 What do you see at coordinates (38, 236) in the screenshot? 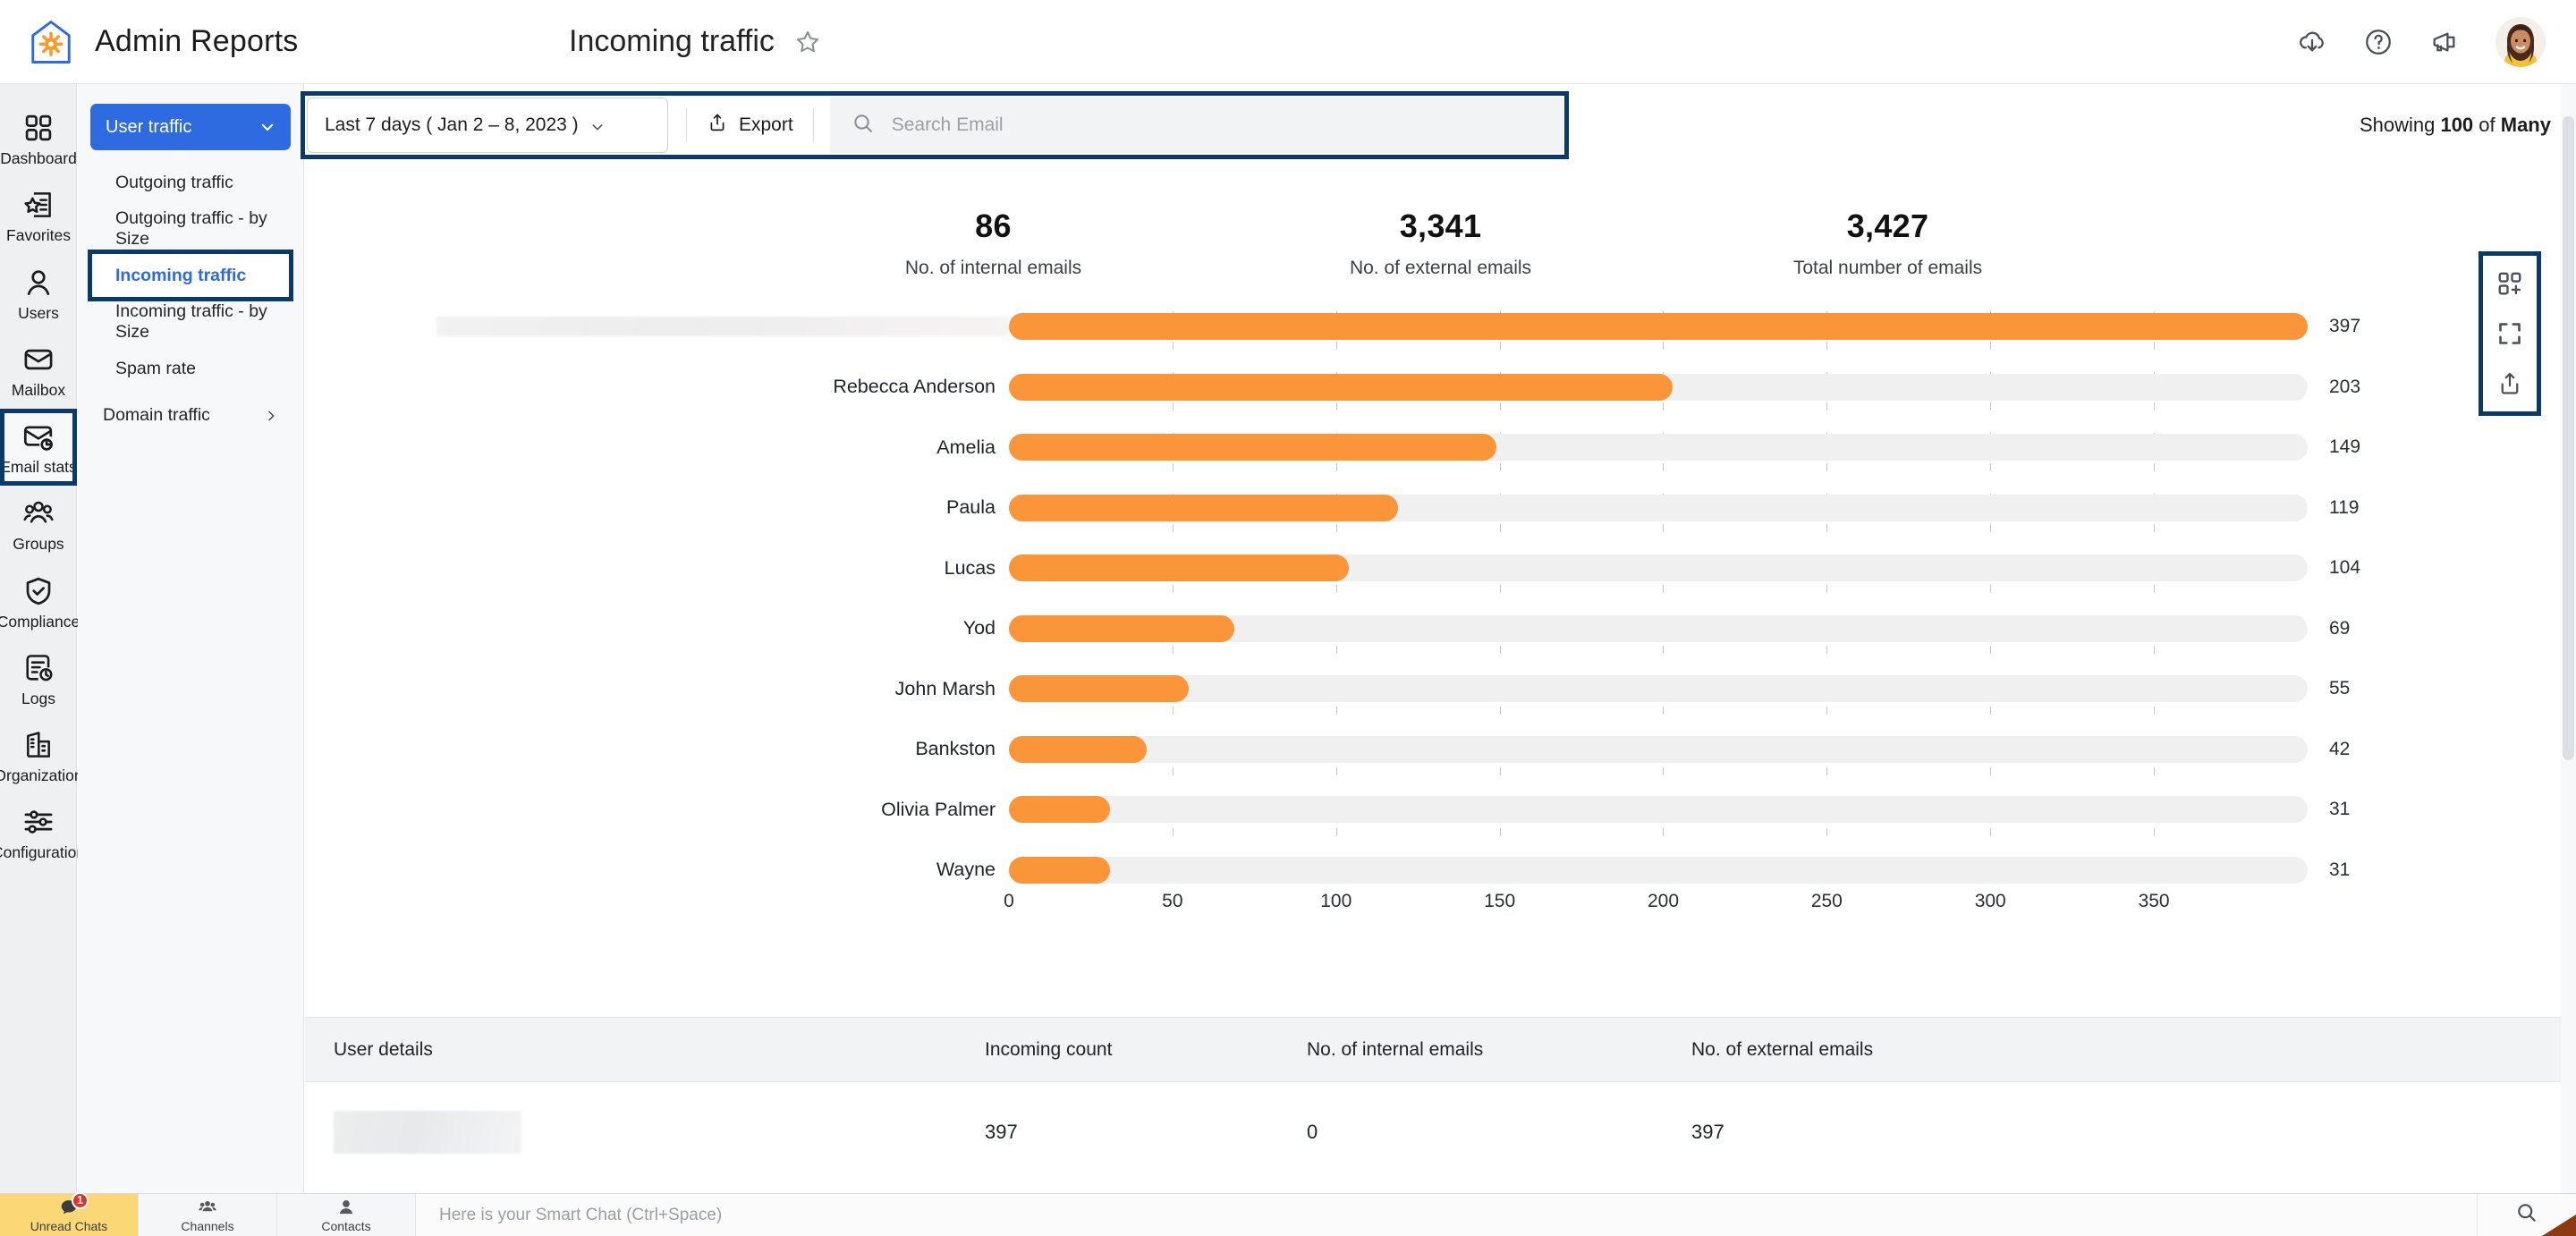
I see `rail-item-label: Favorites` at bounding box center [38, 236].